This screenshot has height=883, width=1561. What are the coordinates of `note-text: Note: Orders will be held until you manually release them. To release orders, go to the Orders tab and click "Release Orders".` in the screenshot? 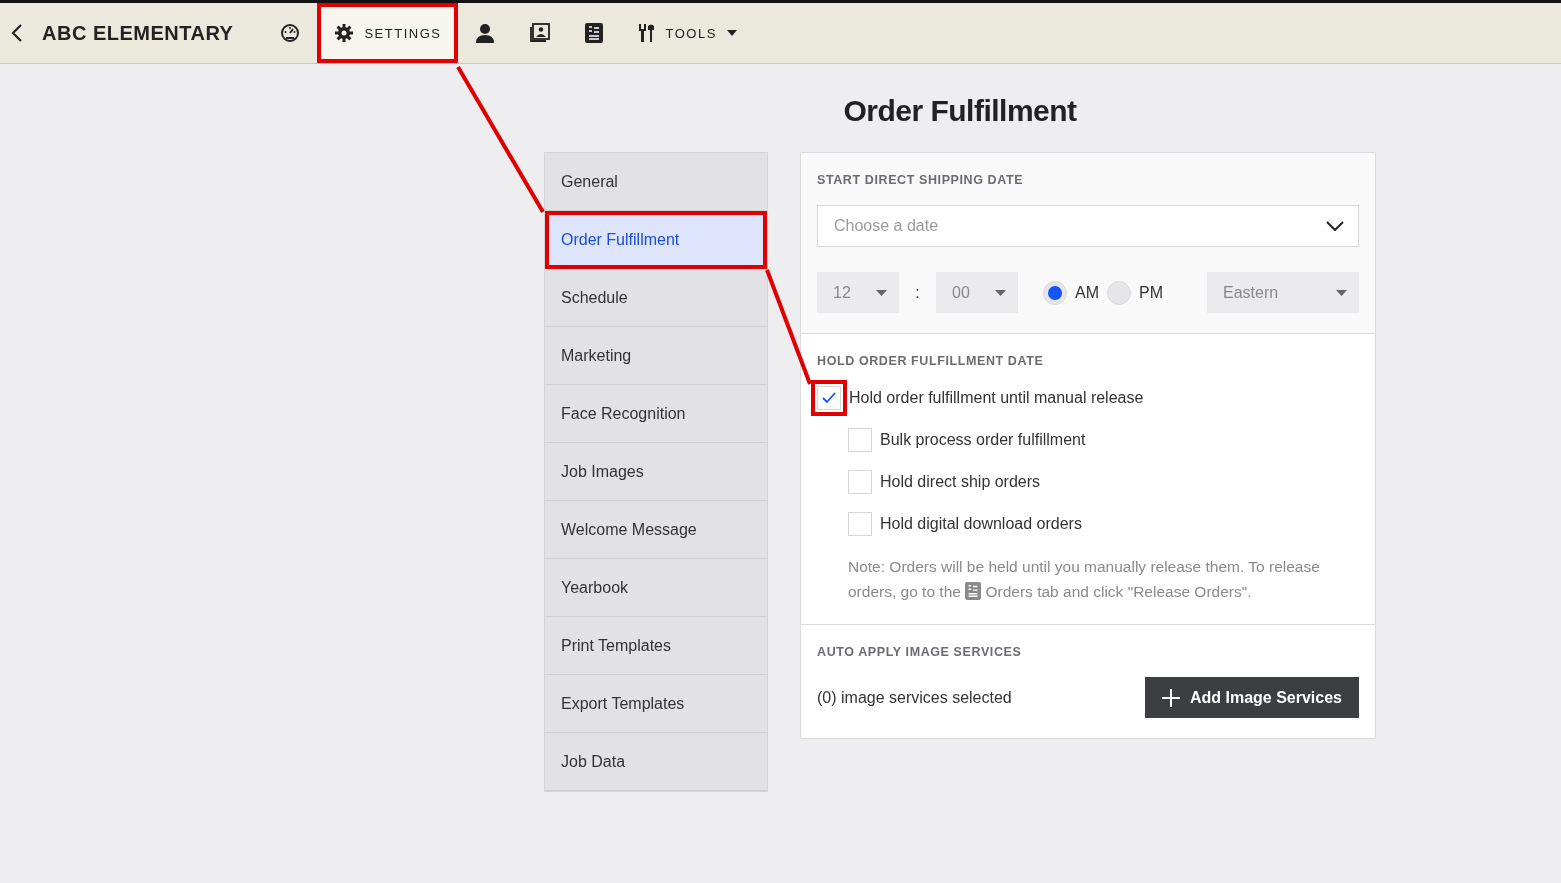 It's located at (1084, 579).